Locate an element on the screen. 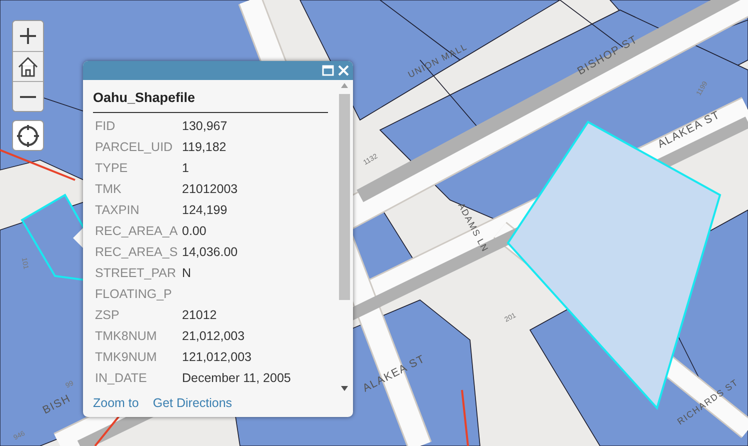 This screenshot has width=748, height=446. field-value: 130,967 is located at coordinates (205, 127).